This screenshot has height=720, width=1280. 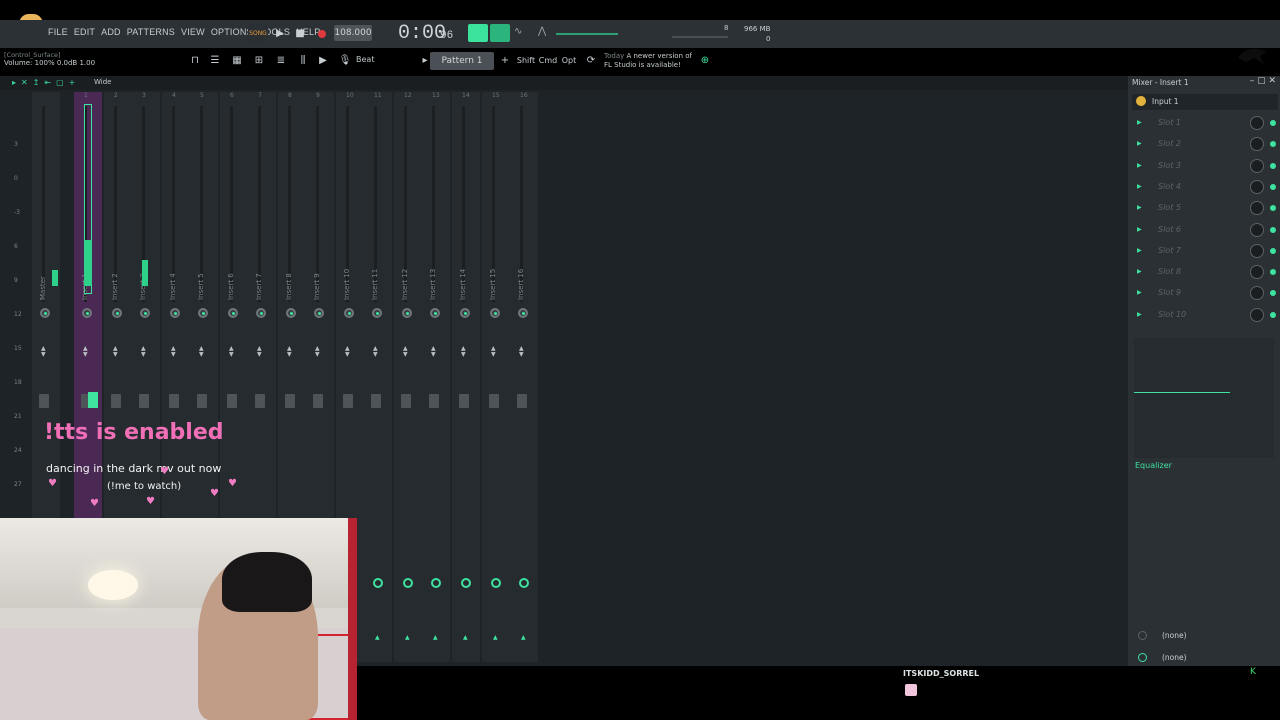 I want to click on effect-slot: ▶ Slot 6, so click(x=1205, y=231).